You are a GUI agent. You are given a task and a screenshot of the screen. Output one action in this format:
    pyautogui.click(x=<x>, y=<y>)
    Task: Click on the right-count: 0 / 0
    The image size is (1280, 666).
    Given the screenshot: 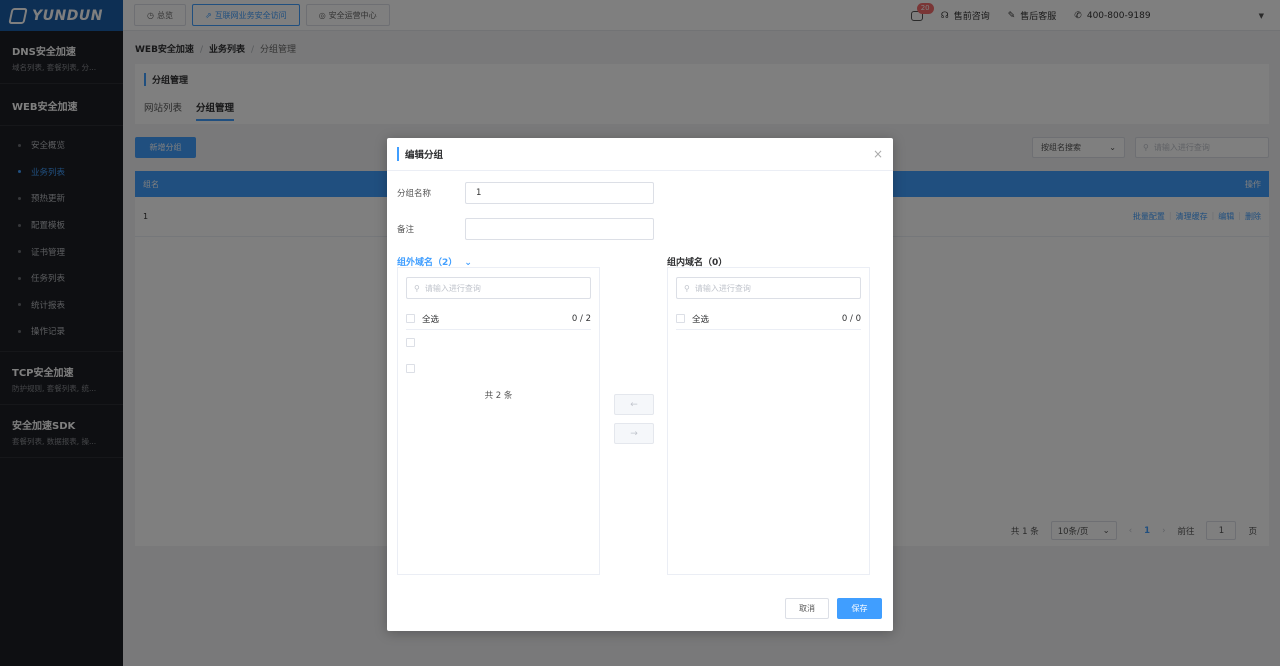 What is the action you would take?
    pyautogui.click(x=851, y=318)
    